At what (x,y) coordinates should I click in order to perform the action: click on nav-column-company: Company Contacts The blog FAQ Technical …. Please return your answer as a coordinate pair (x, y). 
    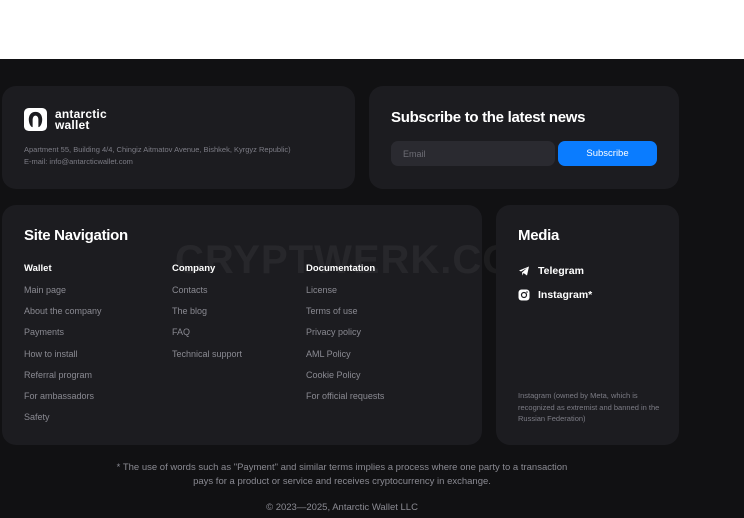
    Looking at the image, I should click on (207, 316).